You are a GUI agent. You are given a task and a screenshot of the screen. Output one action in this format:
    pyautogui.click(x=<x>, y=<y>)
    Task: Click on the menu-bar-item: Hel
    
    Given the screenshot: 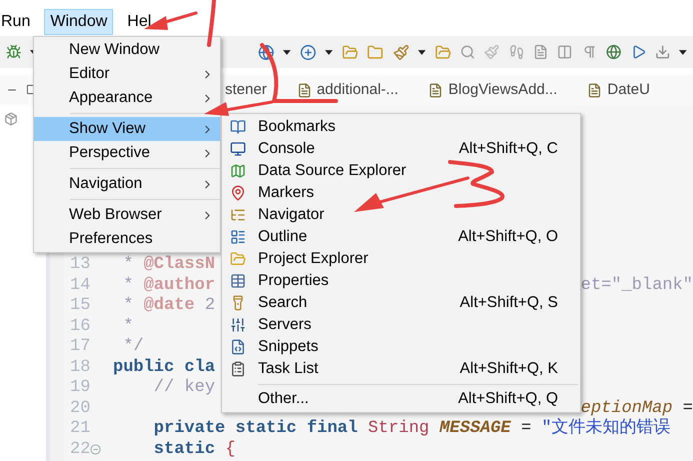 What is the action you would take?
    pyautogui.click(x=139, y=22)
    